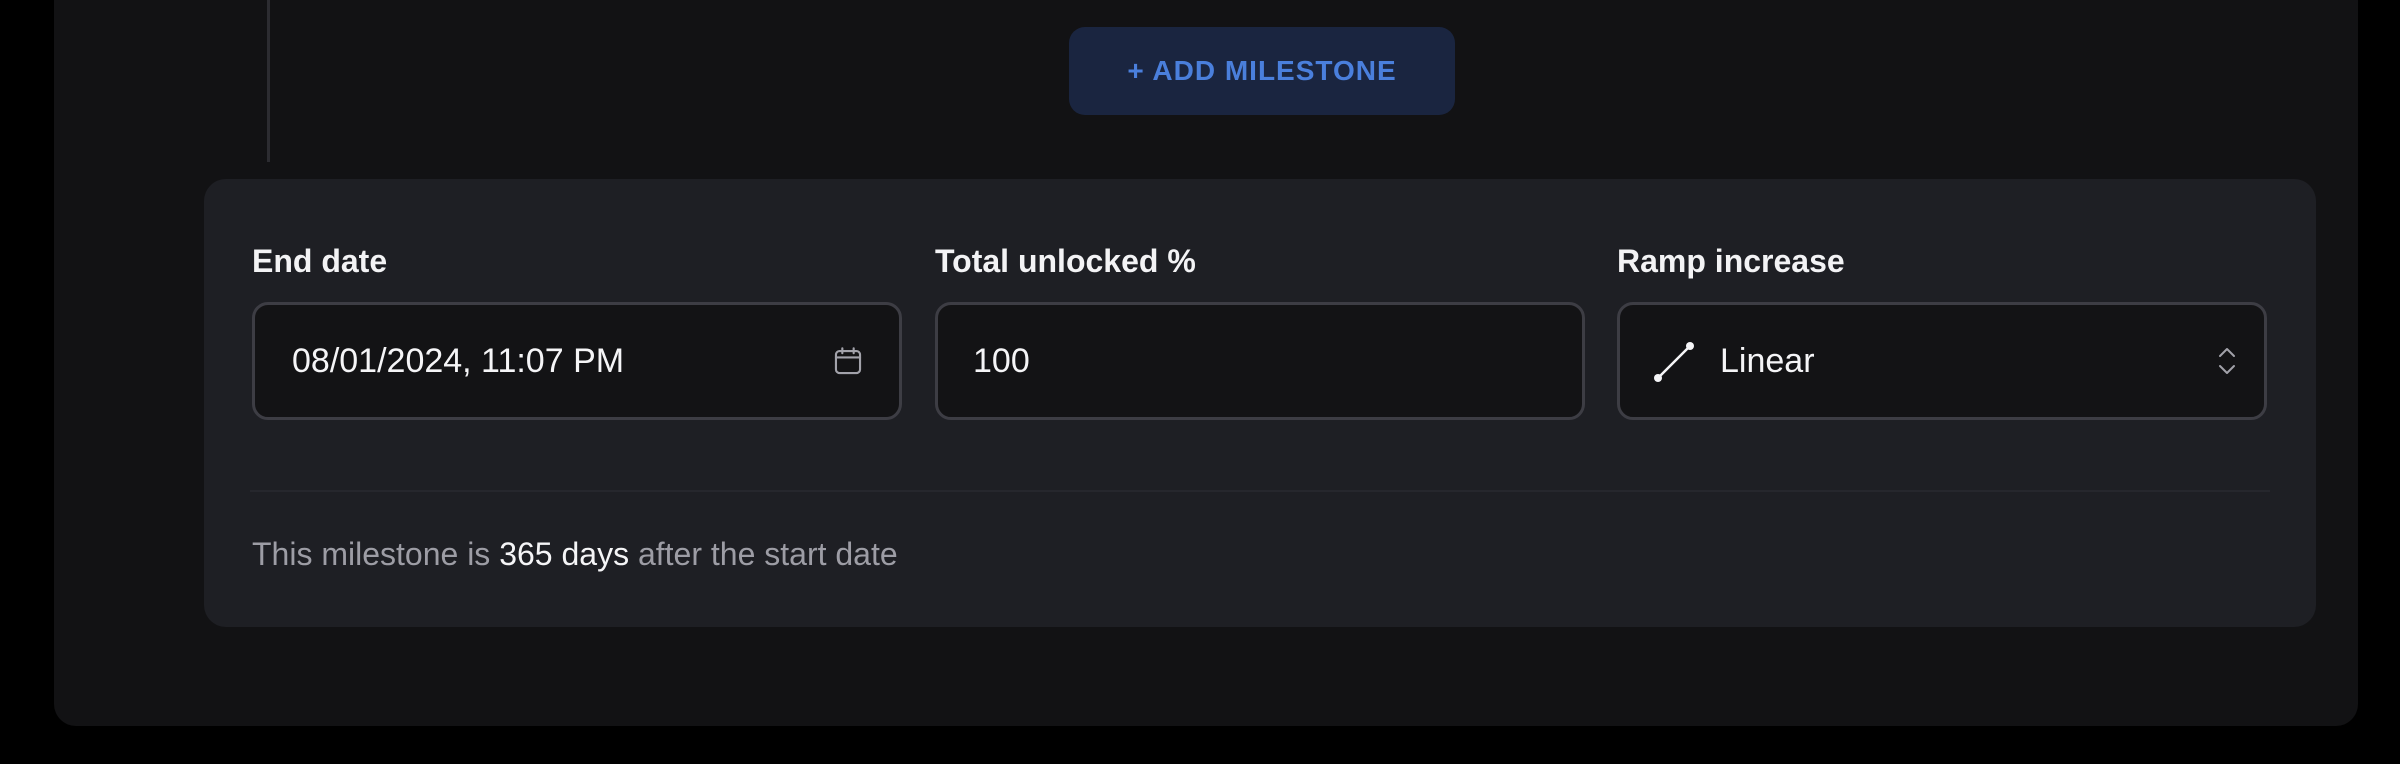 This screenshot has width=2400, height=764. I want to click on linear-ramp-icon, so click(1675, 361).